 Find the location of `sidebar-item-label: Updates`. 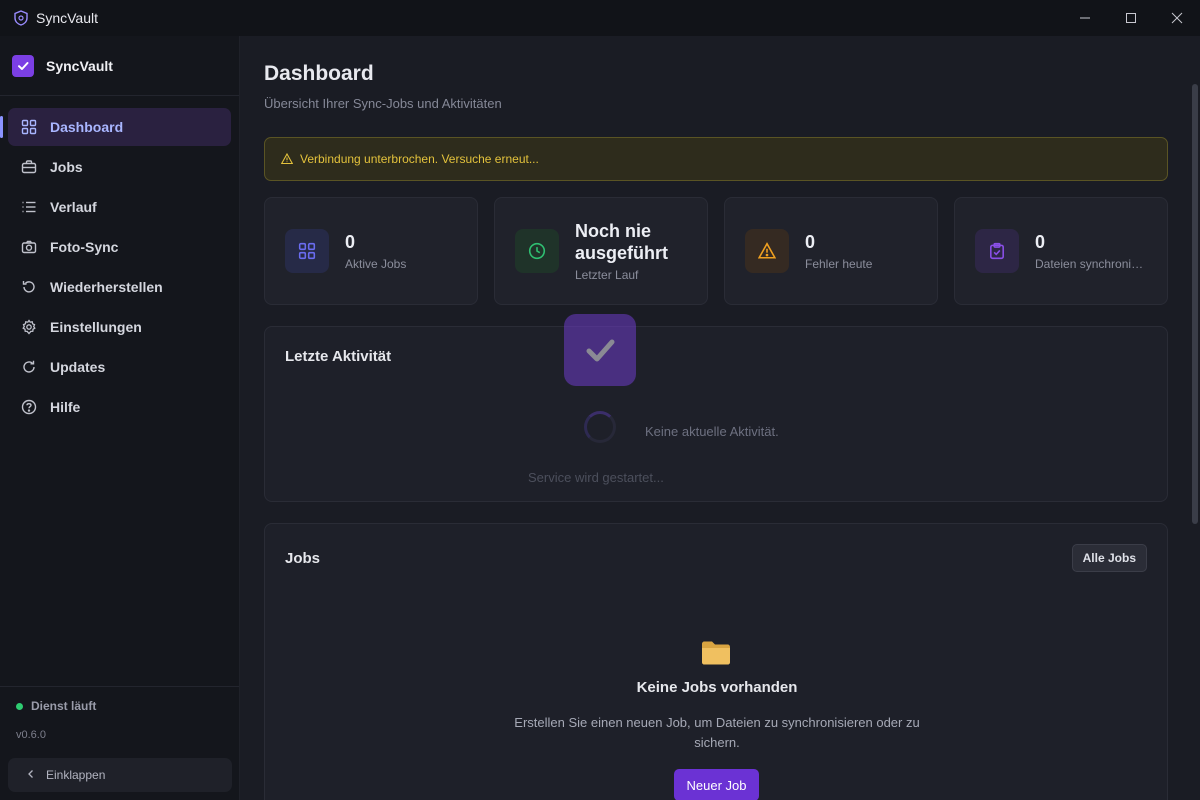

sidebar-item-label: Updates is located at coordinates (78, 367).